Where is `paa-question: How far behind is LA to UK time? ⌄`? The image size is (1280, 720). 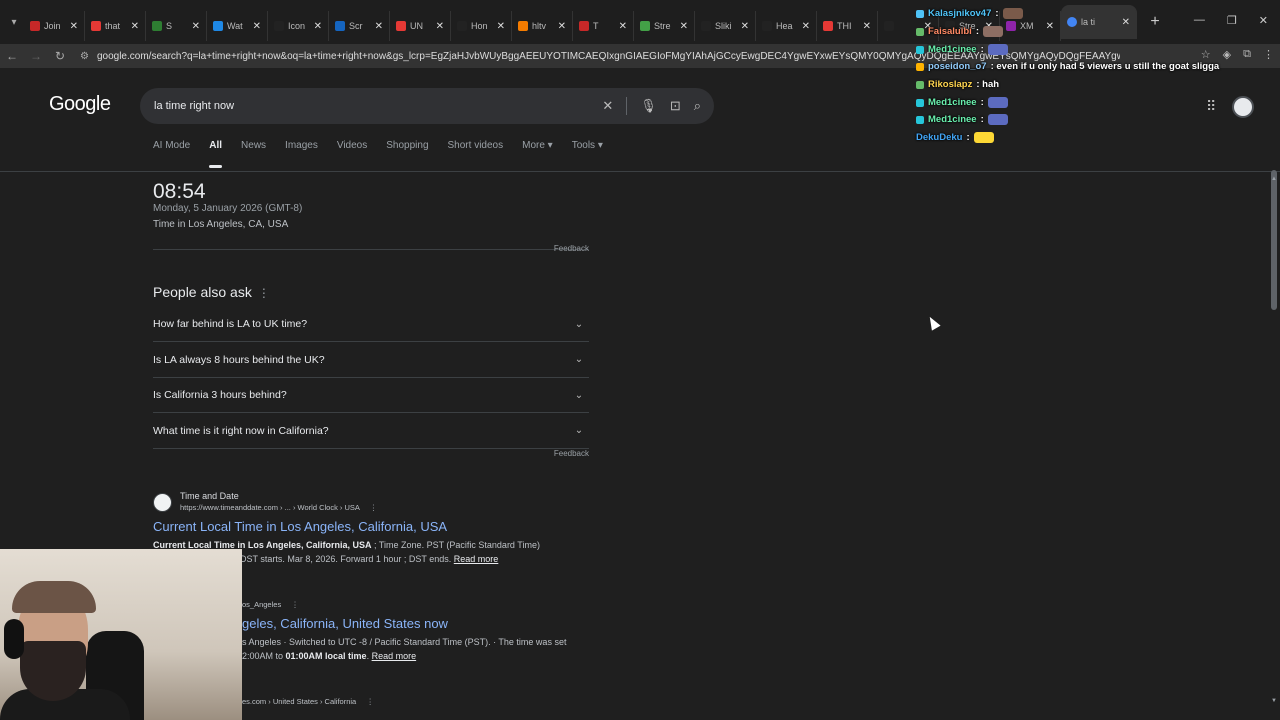
paa-question: How far behind is LA to UK time? ⌄ is located at coordinates (371, 324).